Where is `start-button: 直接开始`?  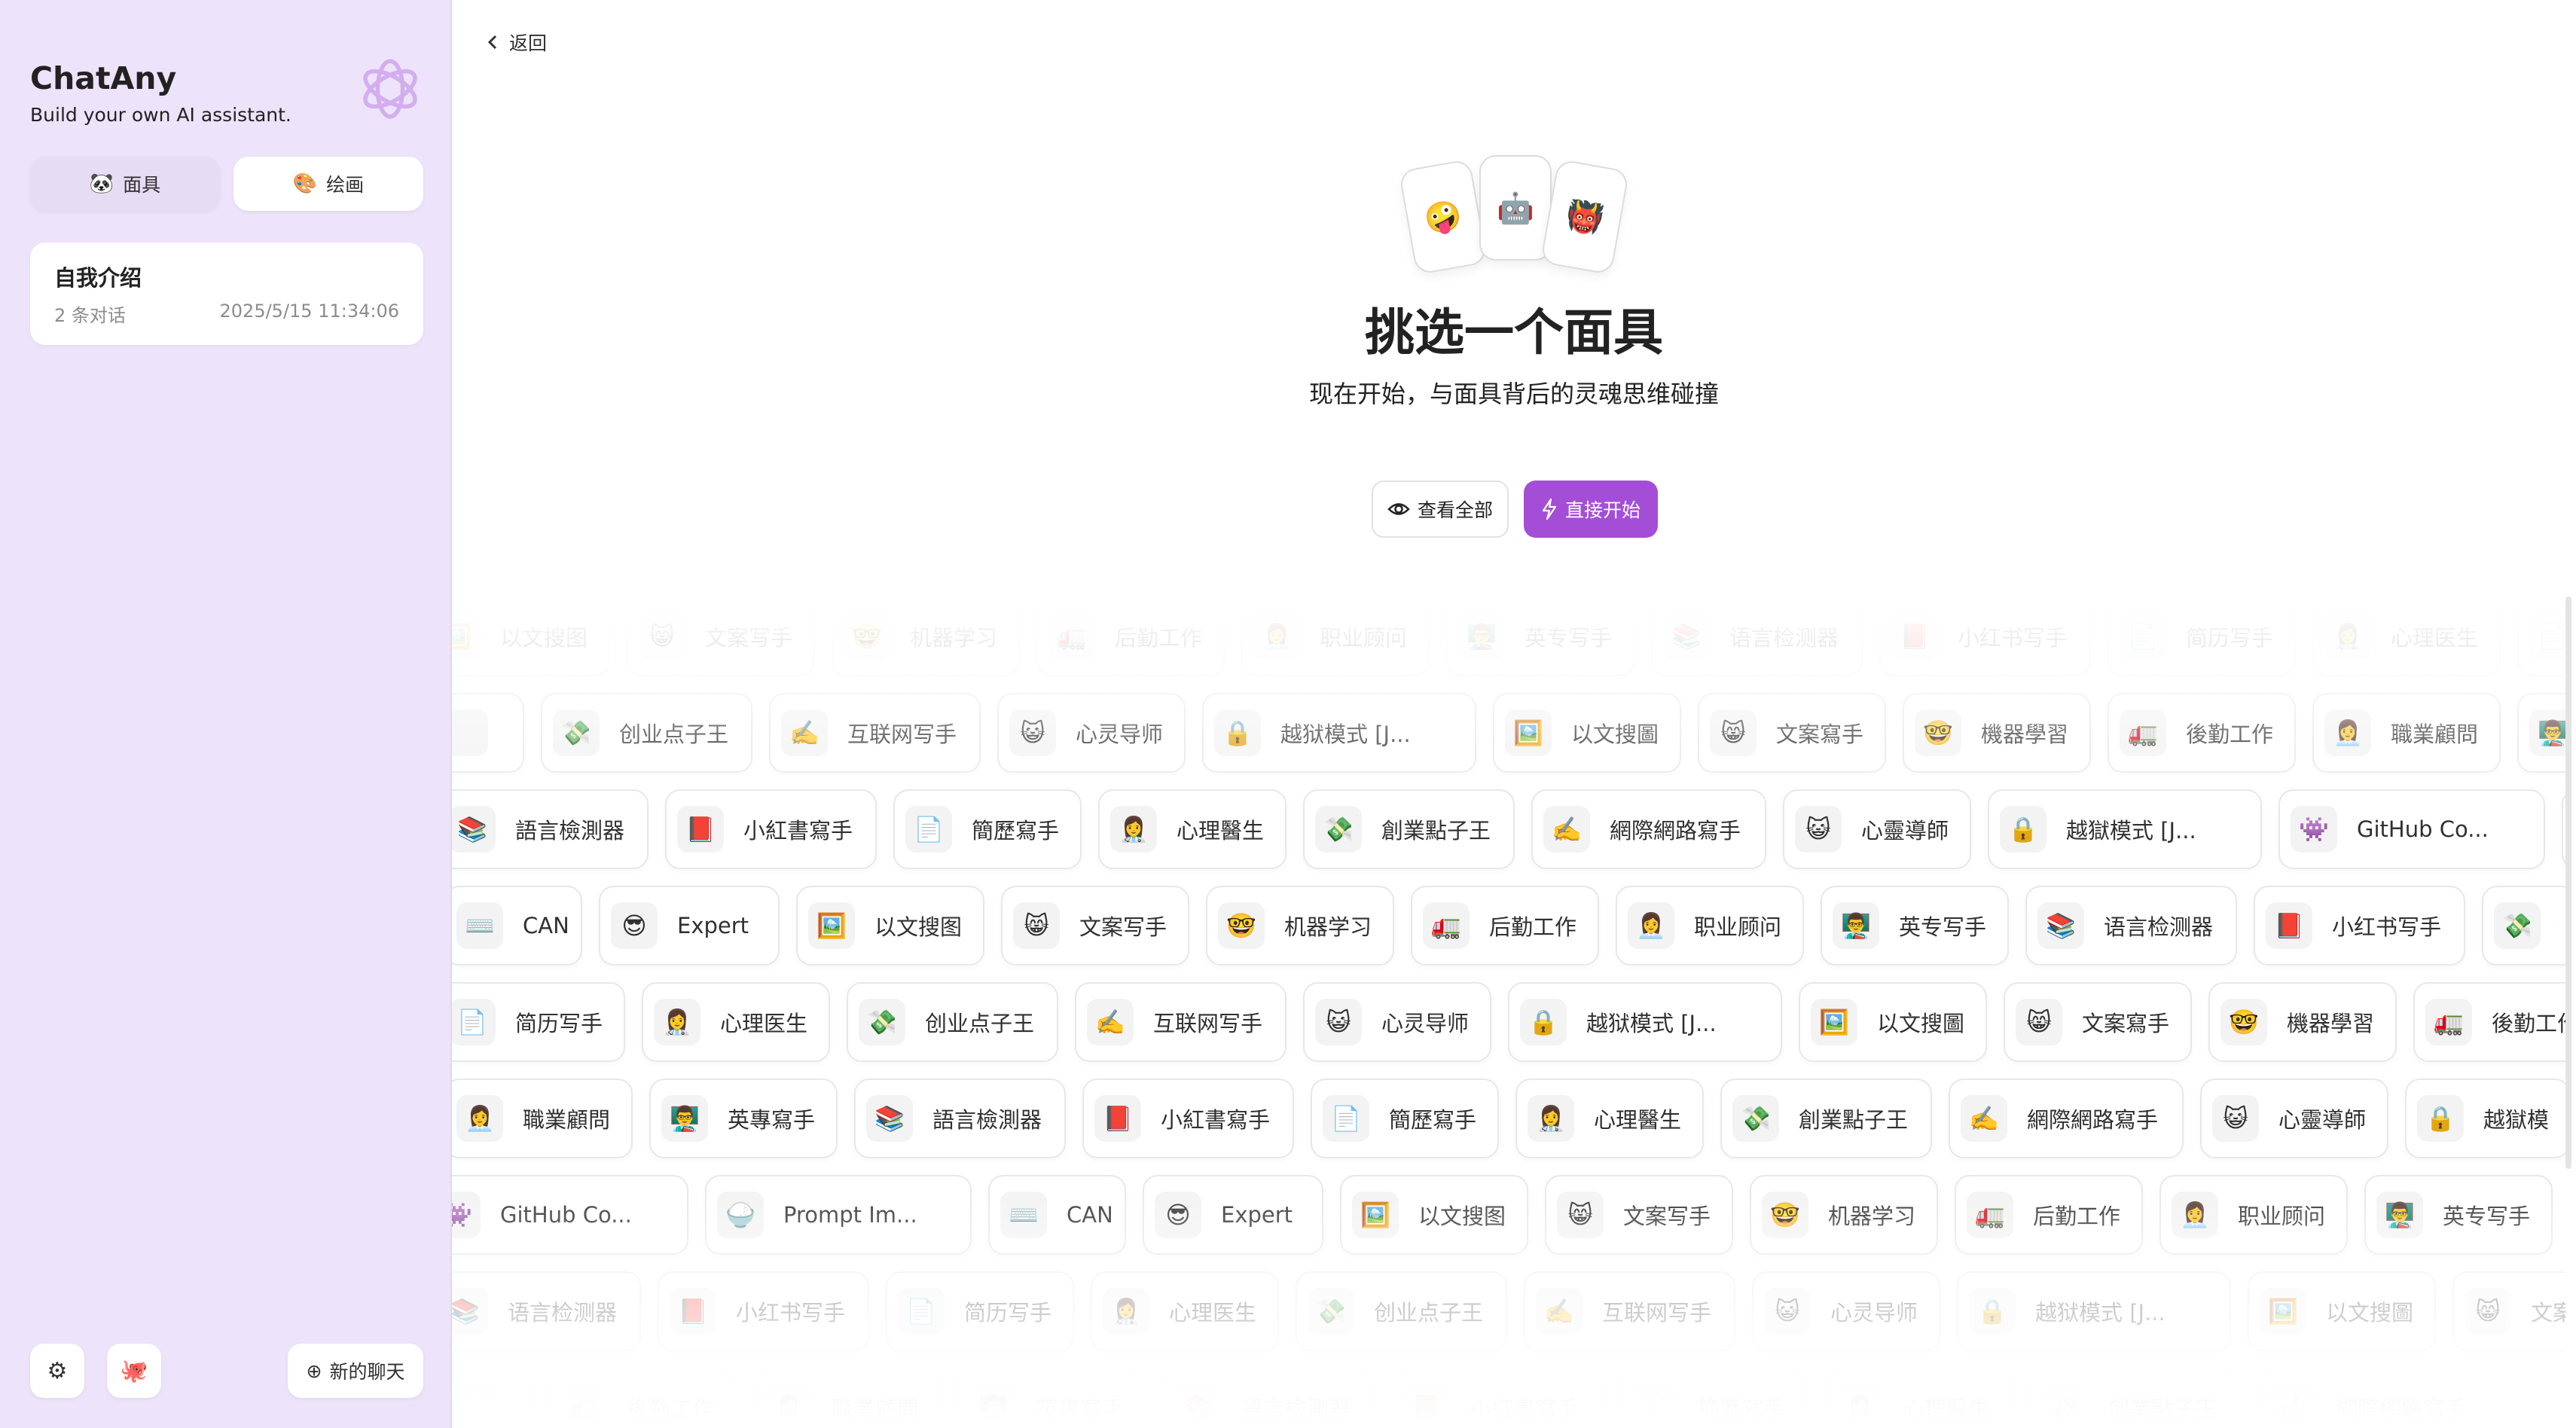
start-button: 直接开始 is located at coordinates (1591, 509).